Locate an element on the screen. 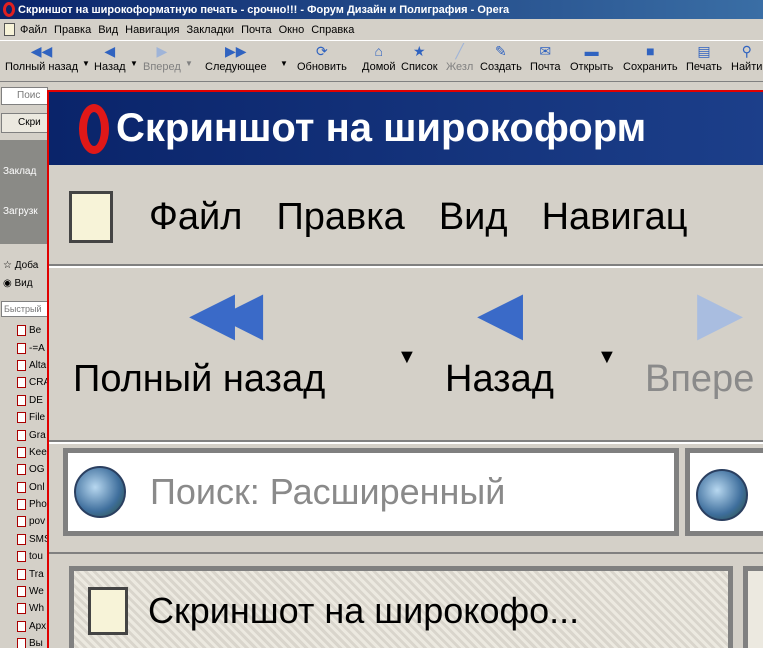 This screenshot has height=648, width=763. bookmark-item: Kee is located at coordinates (24, 452).